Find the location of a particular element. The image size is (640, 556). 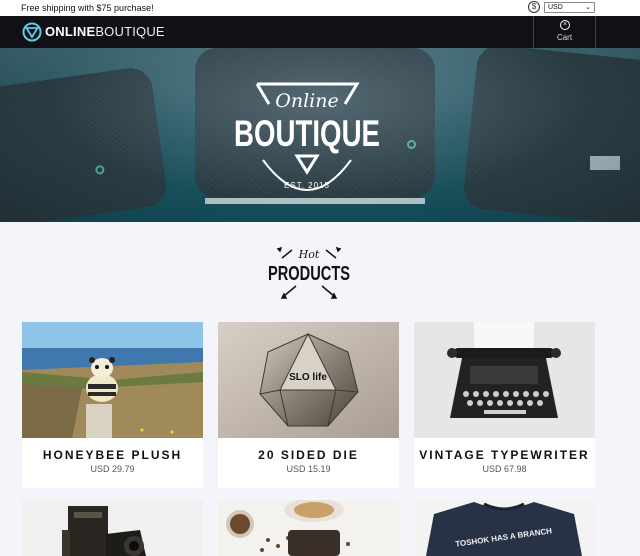

logo-bold-text: ONLINE is located at coordinates (70, 31).